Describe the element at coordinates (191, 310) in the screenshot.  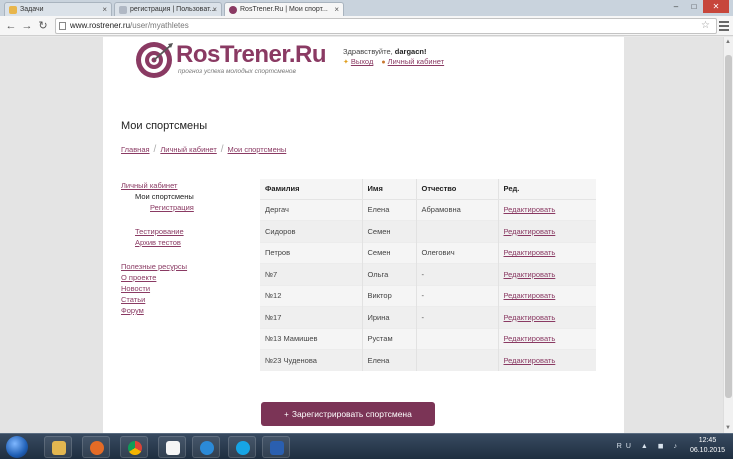
I see `nav-forum: Форум` at that location.